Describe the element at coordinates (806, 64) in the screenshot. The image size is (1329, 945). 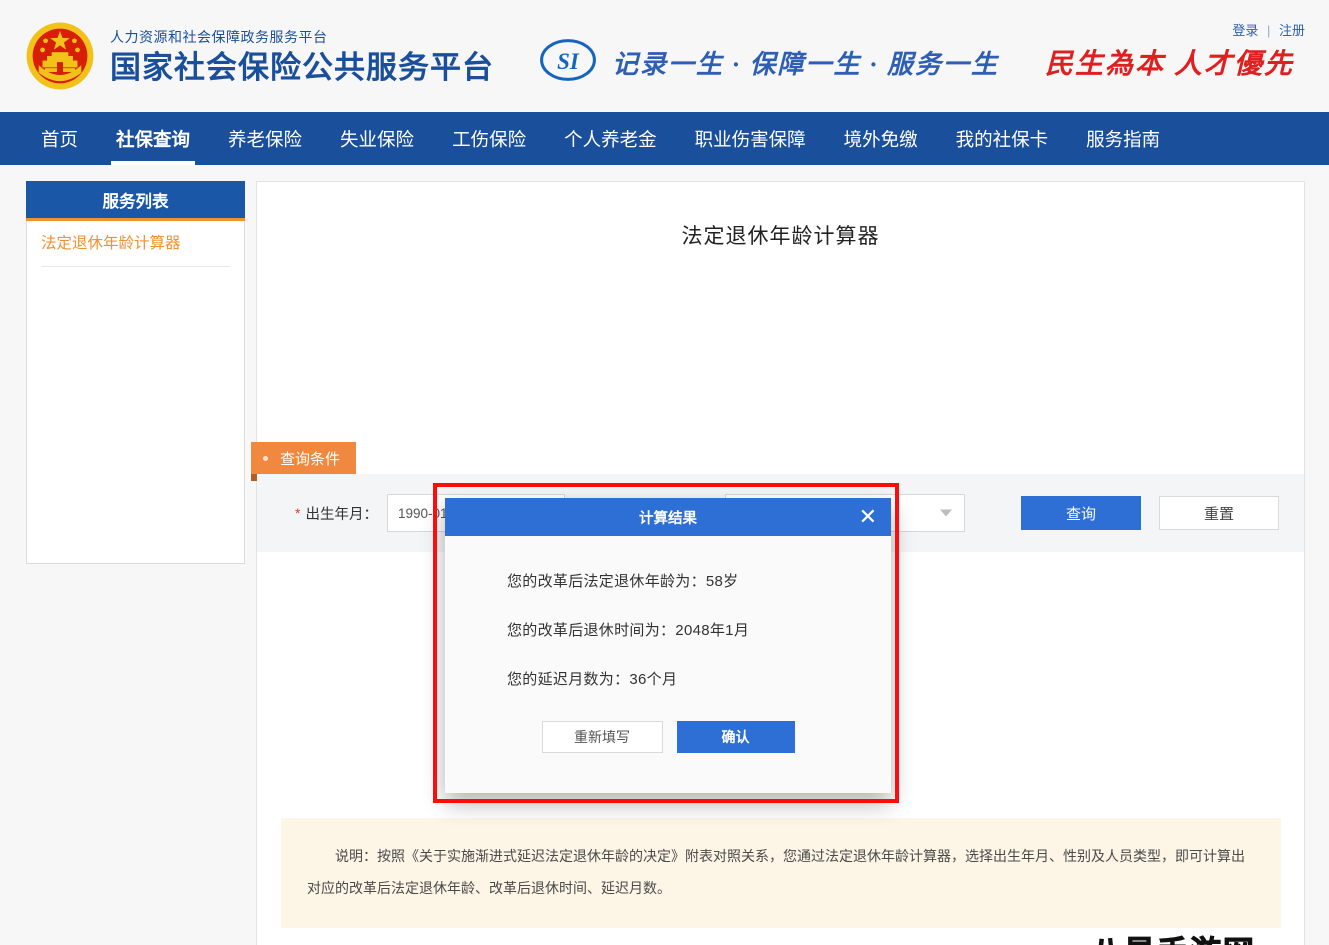
I see `slogan-blue: 记录一生 · 保障一生 · 服务一生` at that location.